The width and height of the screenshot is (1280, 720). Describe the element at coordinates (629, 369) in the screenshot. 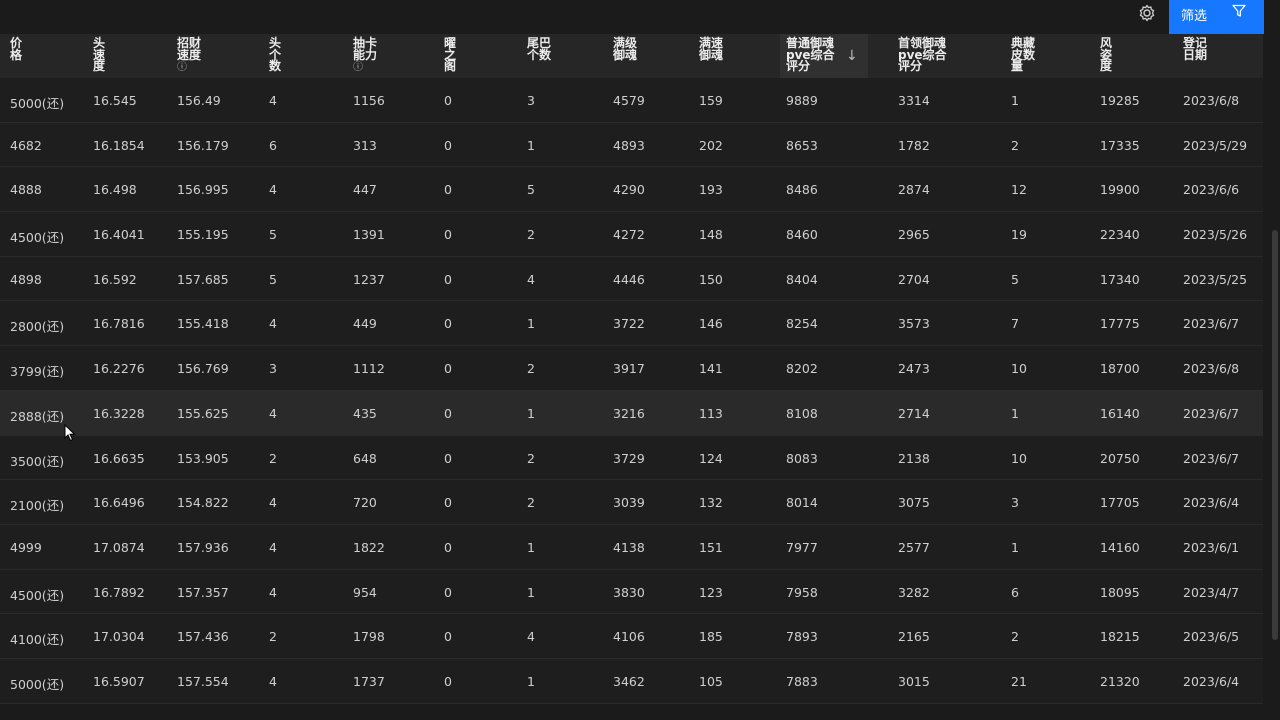

I see `cell-max_level: 3917` at that location.